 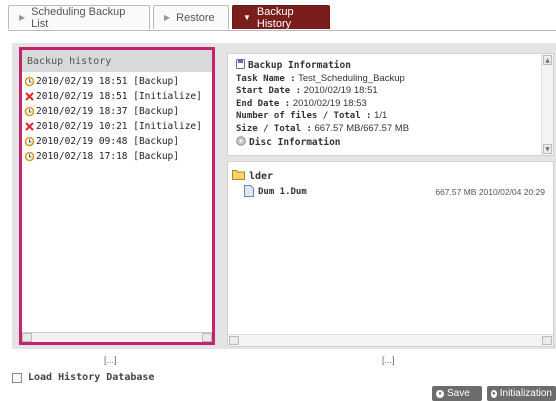 I want to click on file-meta: 667.57 MB 2010/02/04 20:29, so click(x=490, y=192).